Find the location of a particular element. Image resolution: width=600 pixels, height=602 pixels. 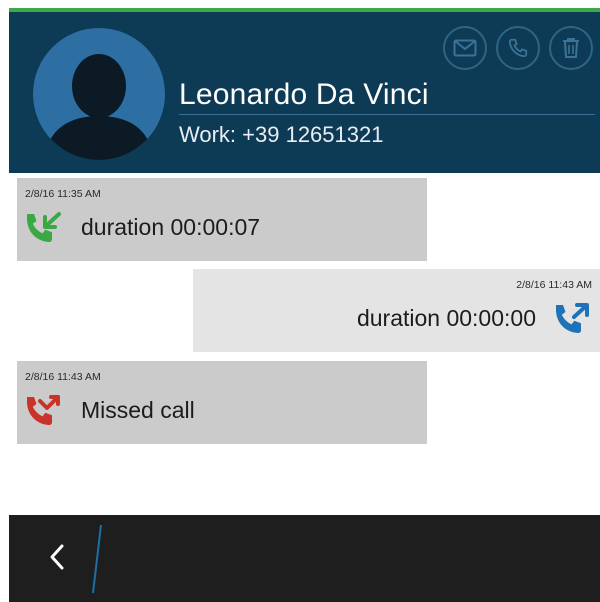

trash-icon is located at coordinates (571, 48).